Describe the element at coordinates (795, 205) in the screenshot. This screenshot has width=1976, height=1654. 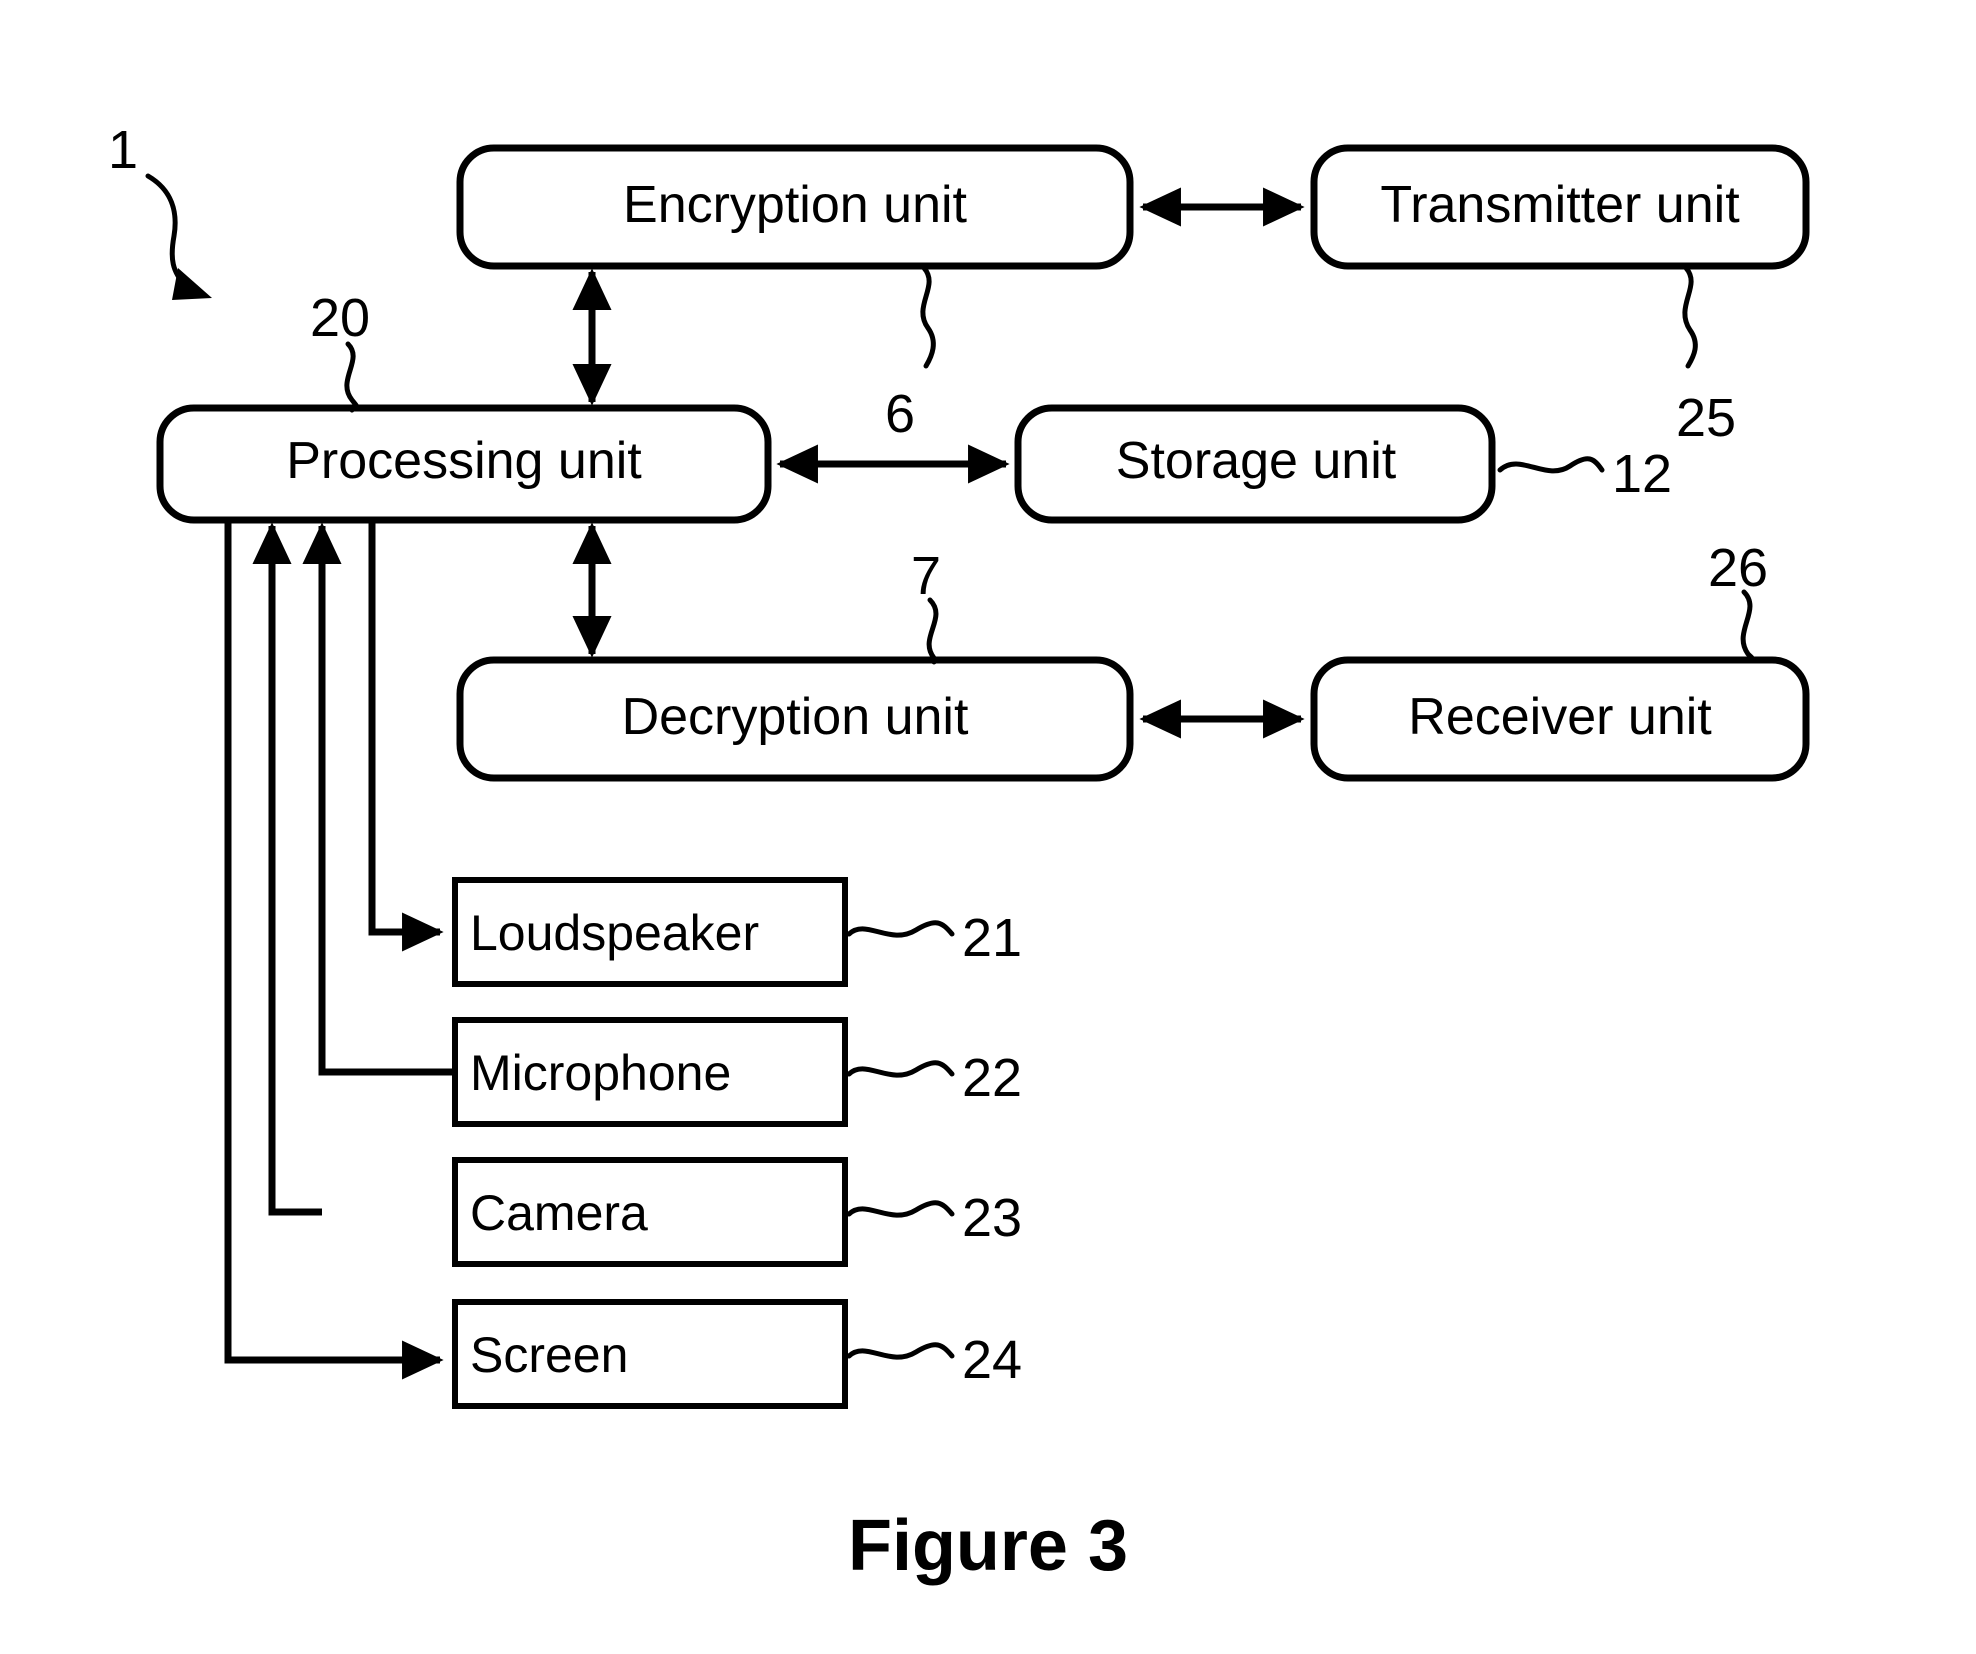
I see `label-encryption-unit: Encryption unit` at that location.